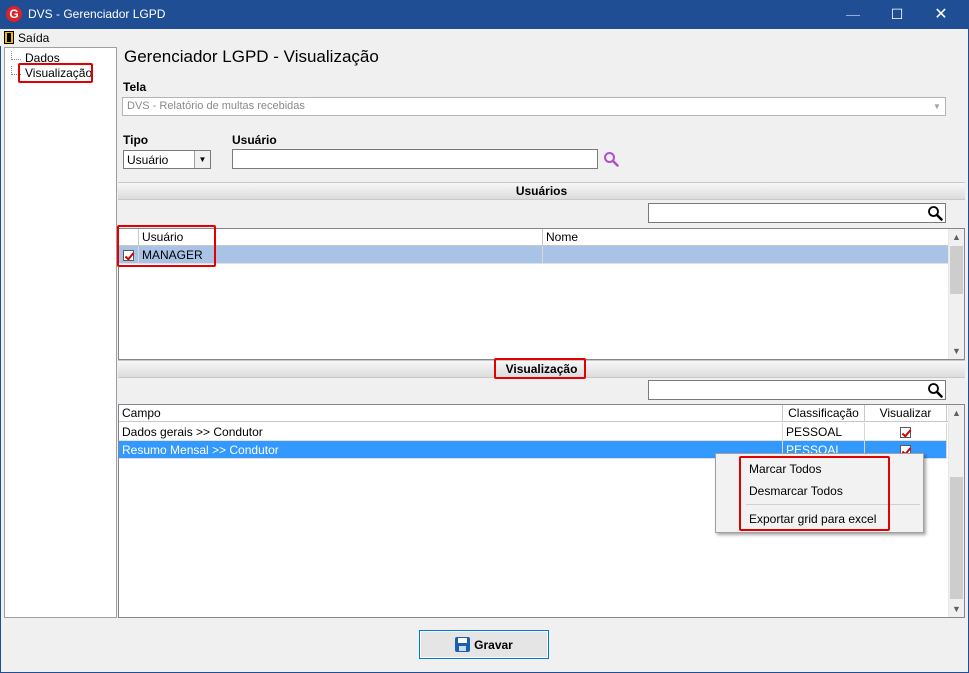 Image resolution: width=969 pixels, height=673 pixels. Describe the element at coordinates (534, 106) in the screenshot. I see `tela-select: DVS - Relatório de multas recebidas ▼` at that location.